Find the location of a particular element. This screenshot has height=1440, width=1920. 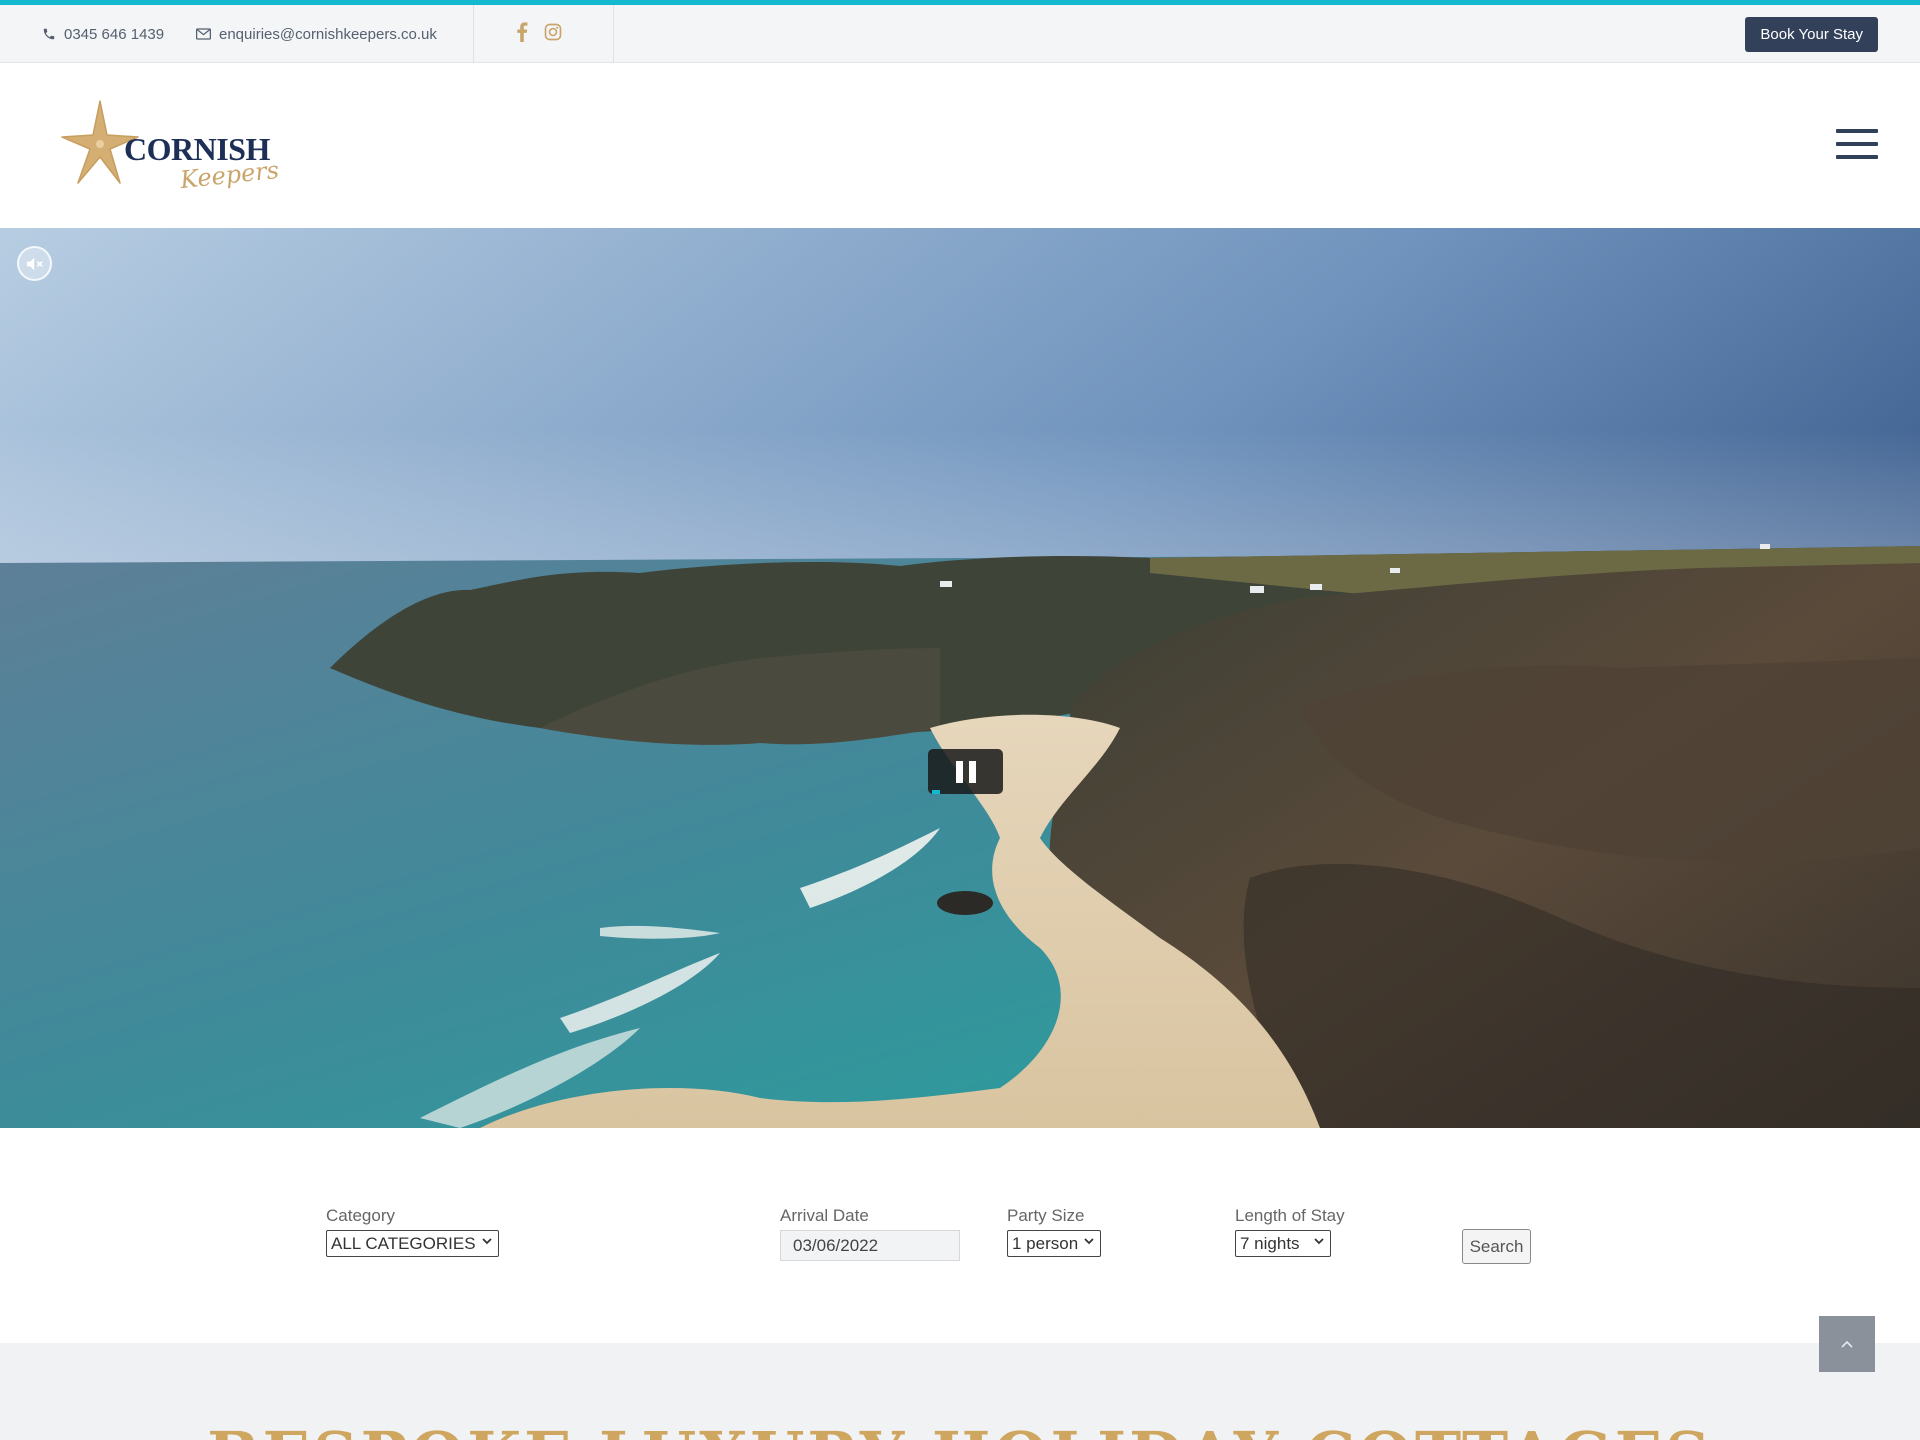

email-link: enquiries@cornishkeepers.co.uk is located at coordinates (316, 34).